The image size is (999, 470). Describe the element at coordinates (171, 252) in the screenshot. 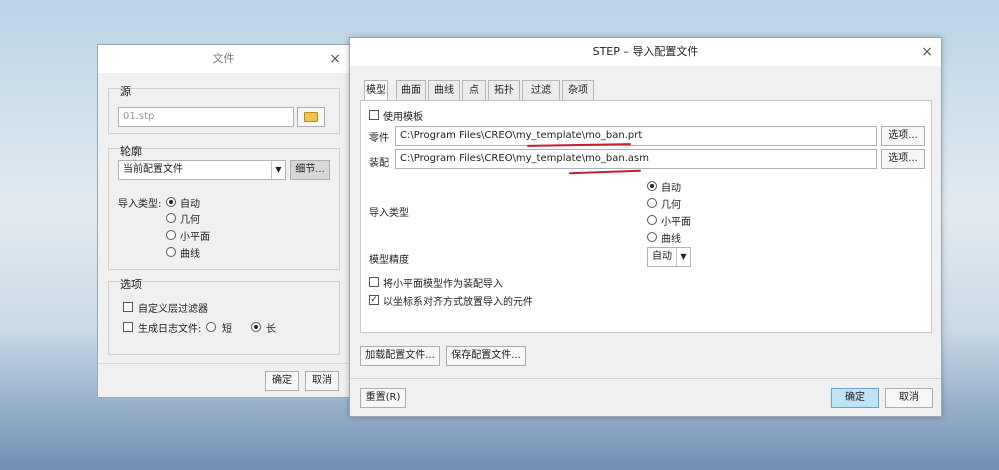

I see `radio-curve` at that location.